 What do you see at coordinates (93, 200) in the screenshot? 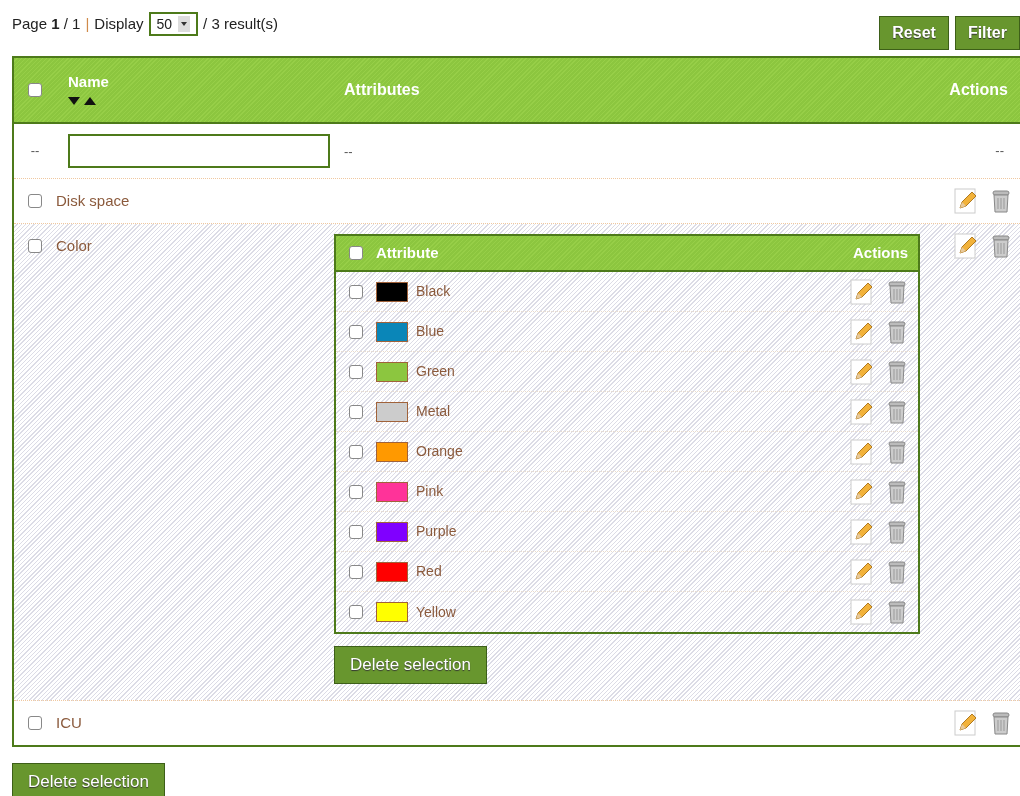
I see `row-name: Disk space` at bounding box center [93, 200].